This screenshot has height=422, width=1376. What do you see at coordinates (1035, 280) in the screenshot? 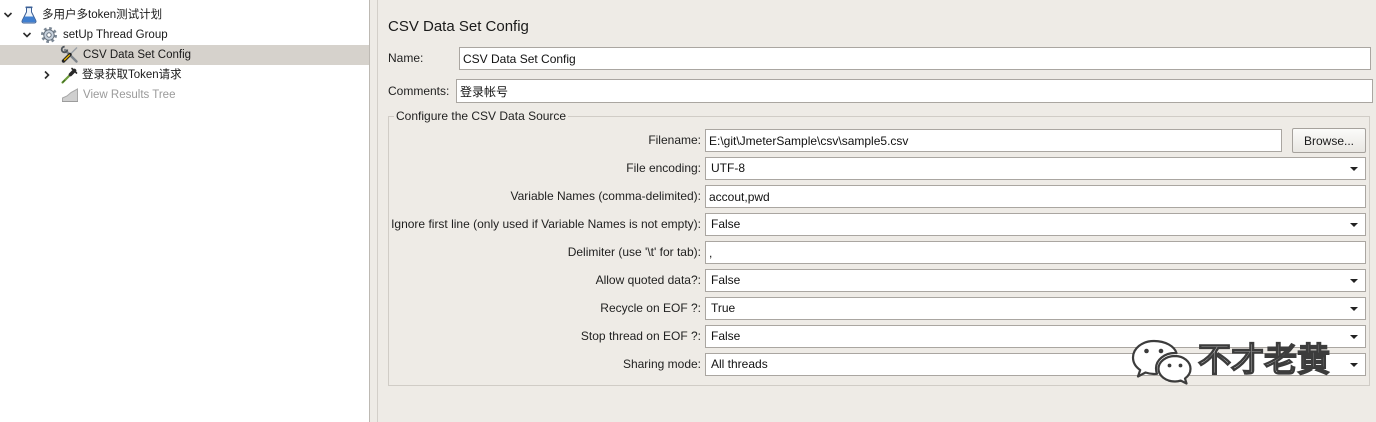
I see `allow-quoted-data-combo: False` at bounding box center [1035, 280].